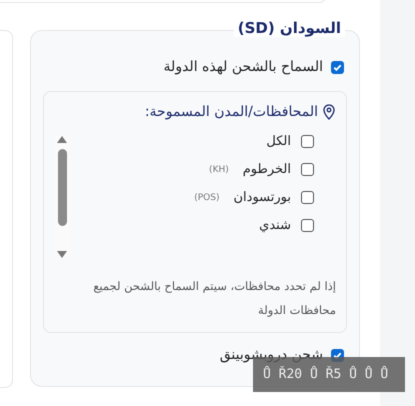 The image size is (415, 406). Describe the element at coordinates (329, 374) in the screenshot. I see `overlay-toast: Ů Ř20 Ů Ř5 Ů Ů Ů` at that location.